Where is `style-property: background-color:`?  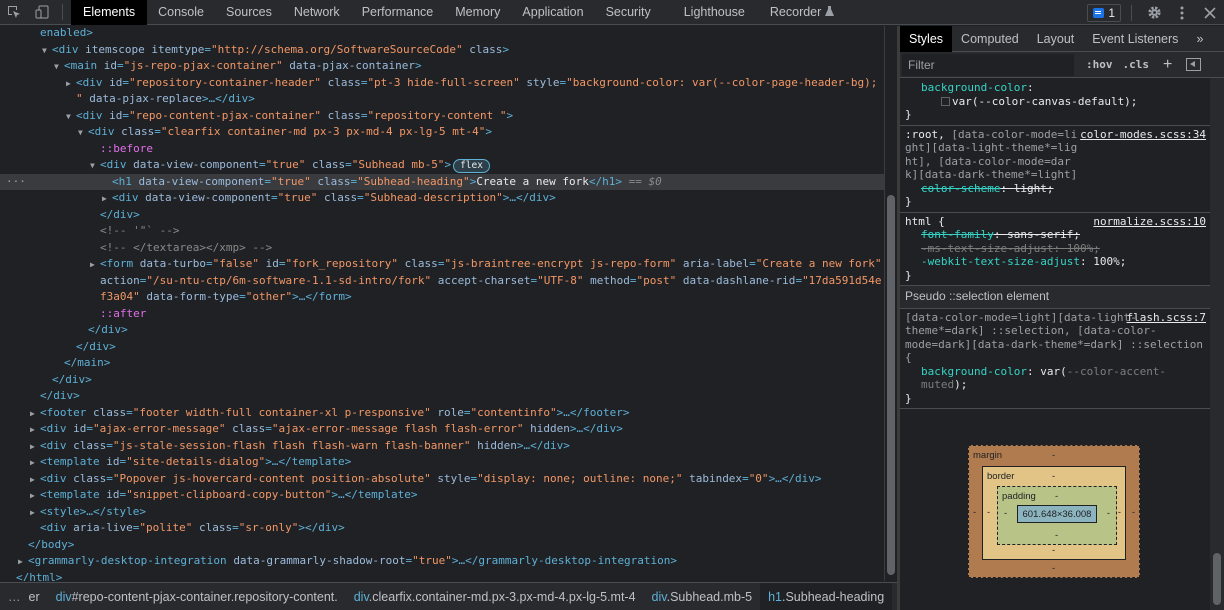
style-property: background-color: is located at coordinates (1055, 88).